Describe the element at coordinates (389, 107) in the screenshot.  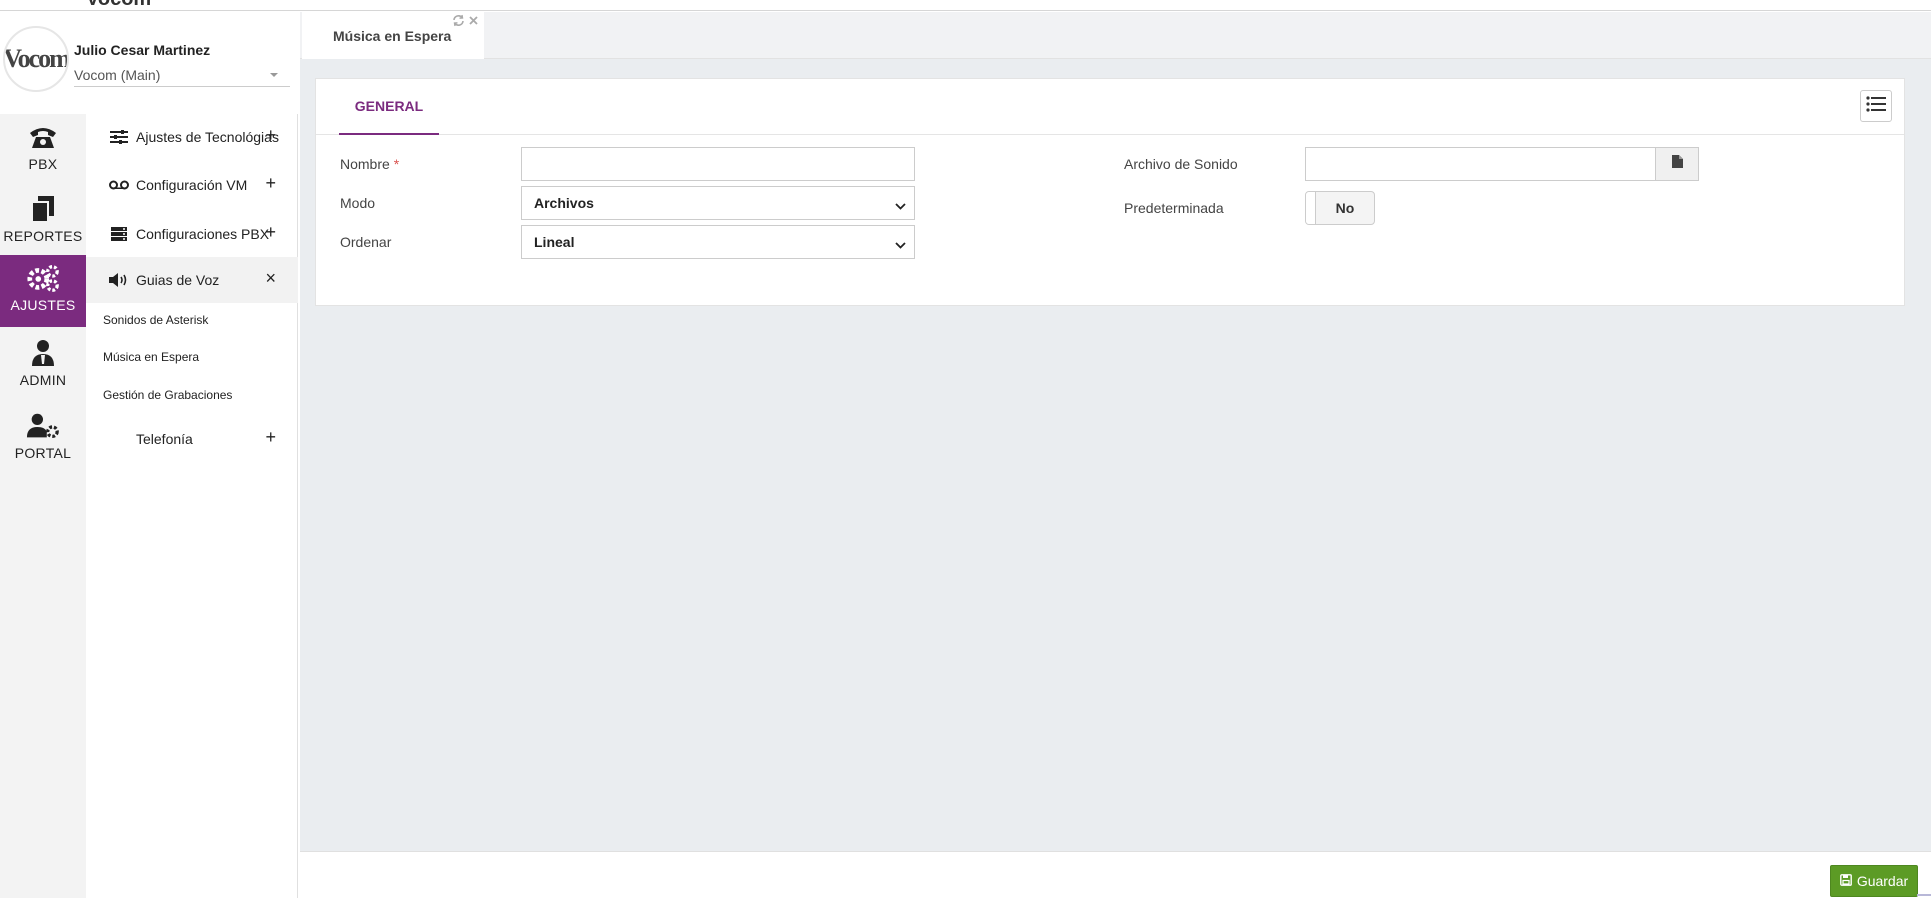
I see `tab-general: GENERAL` at that location.